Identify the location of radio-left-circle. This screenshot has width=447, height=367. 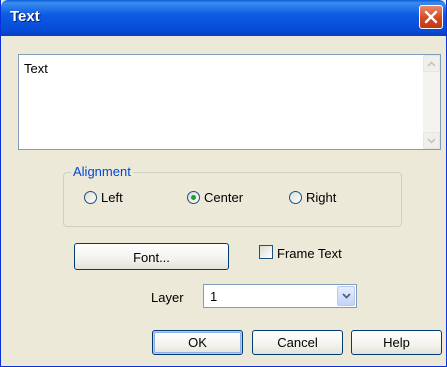
(90, 197).